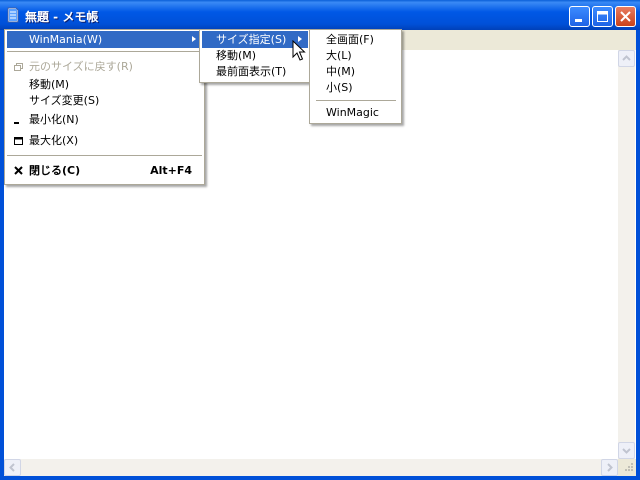 This screenshot has width=640, height=480. I want to click on menu-item-restore: 元のサイズに戻す(R), so click(104, 66).